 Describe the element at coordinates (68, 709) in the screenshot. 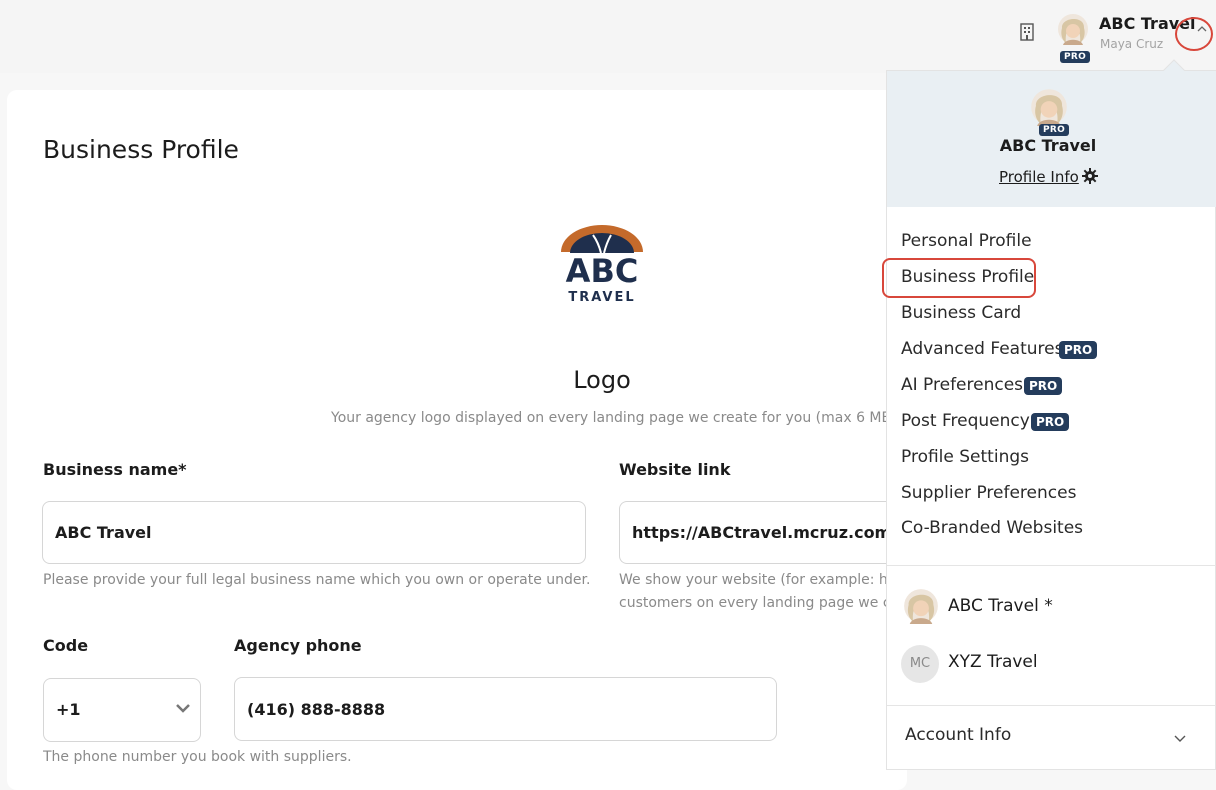

I see `code-value: +1` at that location.